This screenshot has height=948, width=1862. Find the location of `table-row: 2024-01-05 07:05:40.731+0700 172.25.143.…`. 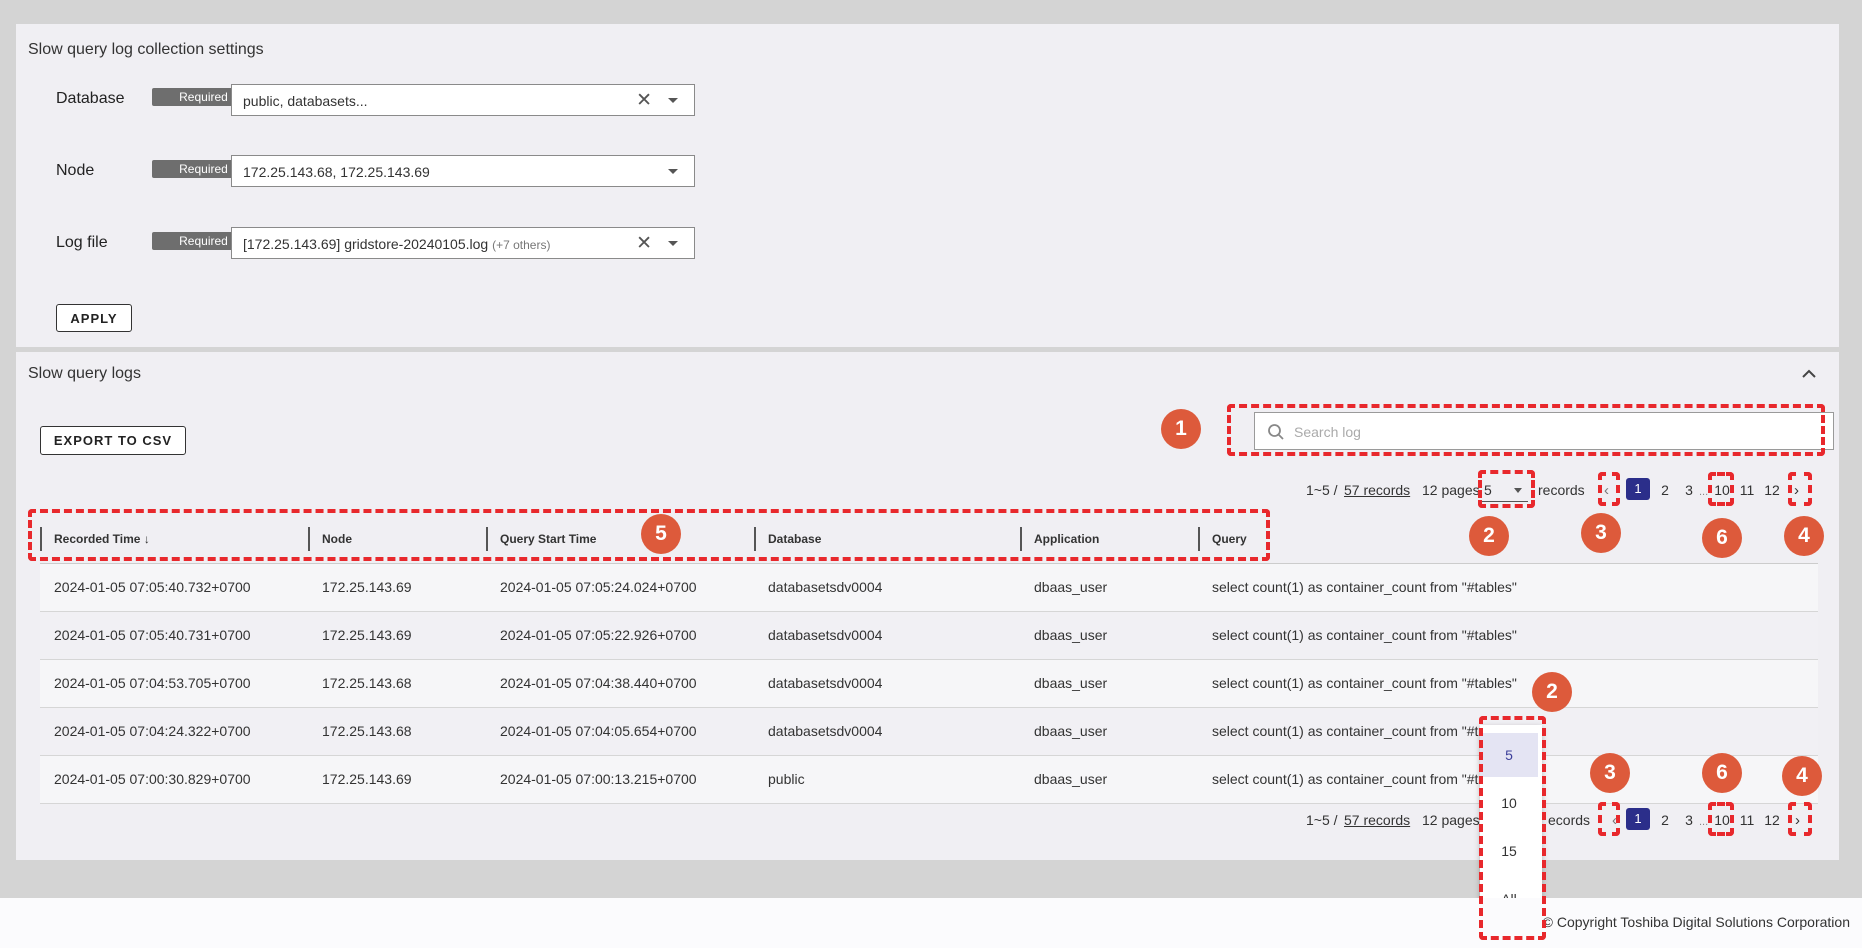

table-row: 2024-01-05 07:05:40.731+0700 172.25.143.… is located at coordinates (929, 635).